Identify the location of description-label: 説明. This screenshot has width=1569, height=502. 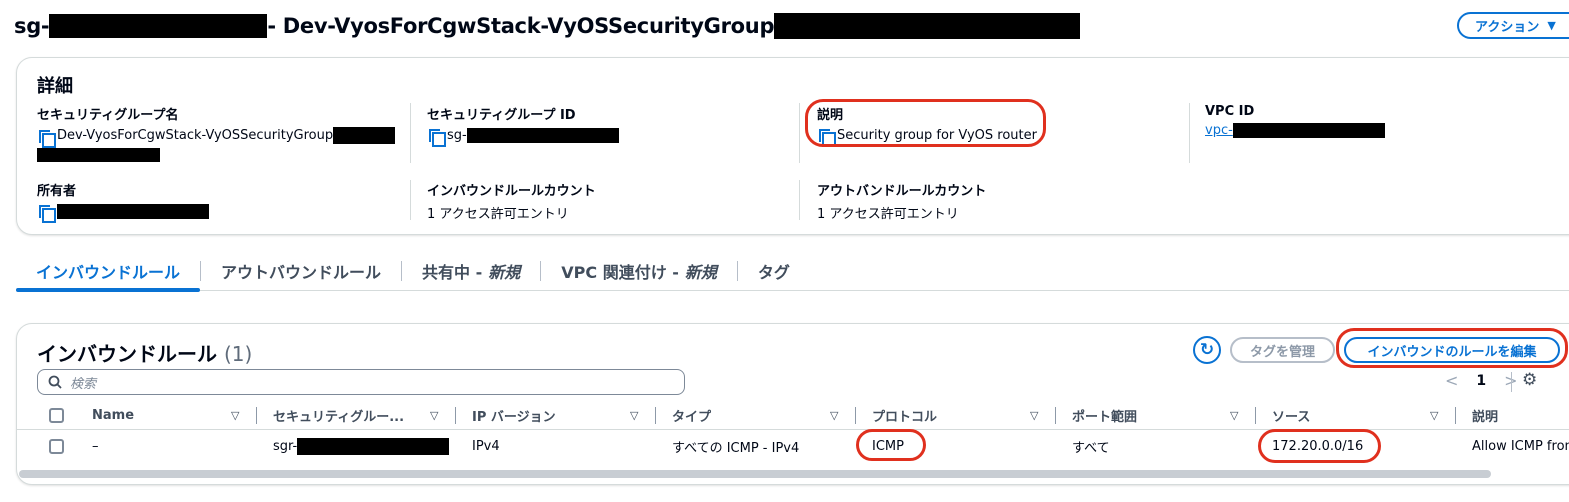
(830, 115).